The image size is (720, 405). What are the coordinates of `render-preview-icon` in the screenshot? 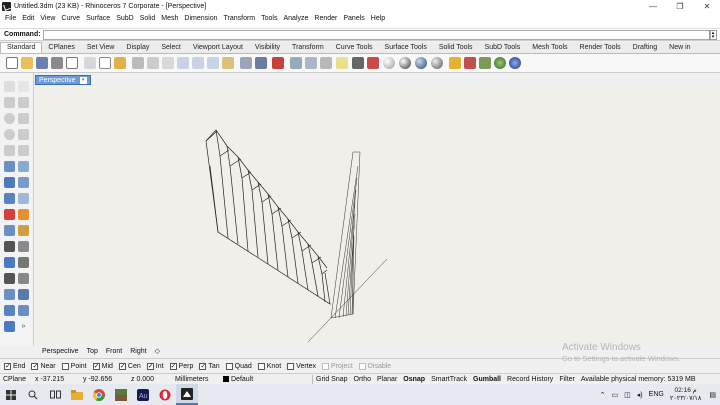 It's located at (470, 63).